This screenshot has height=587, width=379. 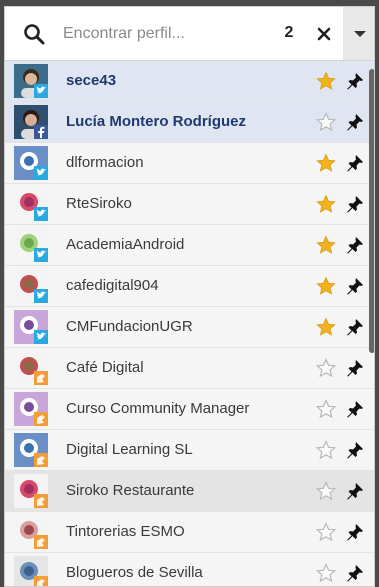 I want to click on chevron-down-icon, so click(x=359, y=33).